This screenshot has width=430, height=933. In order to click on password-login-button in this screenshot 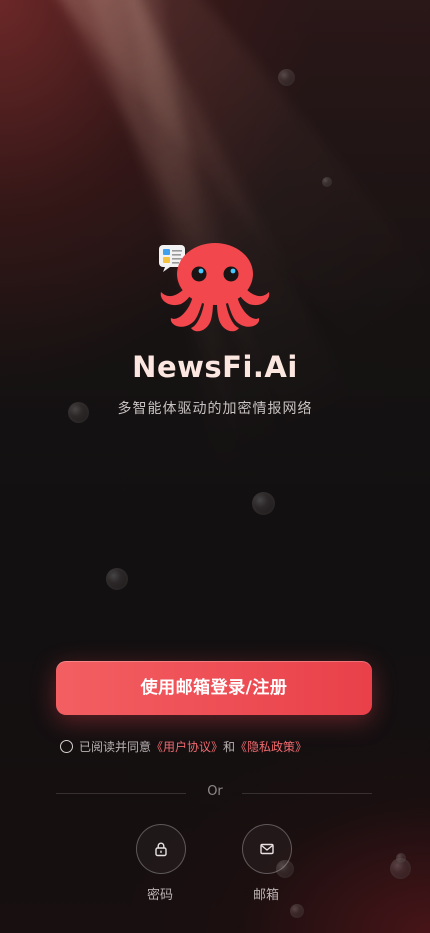, I will do `click(161, 849)`.